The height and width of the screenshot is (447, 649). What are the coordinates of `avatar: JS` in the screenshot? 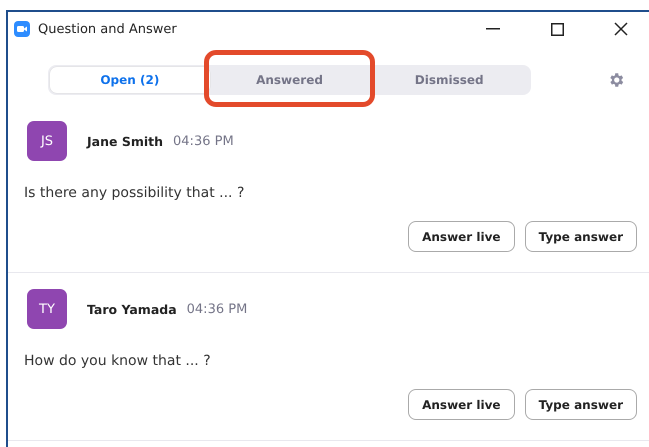 It's located at (47, 141).